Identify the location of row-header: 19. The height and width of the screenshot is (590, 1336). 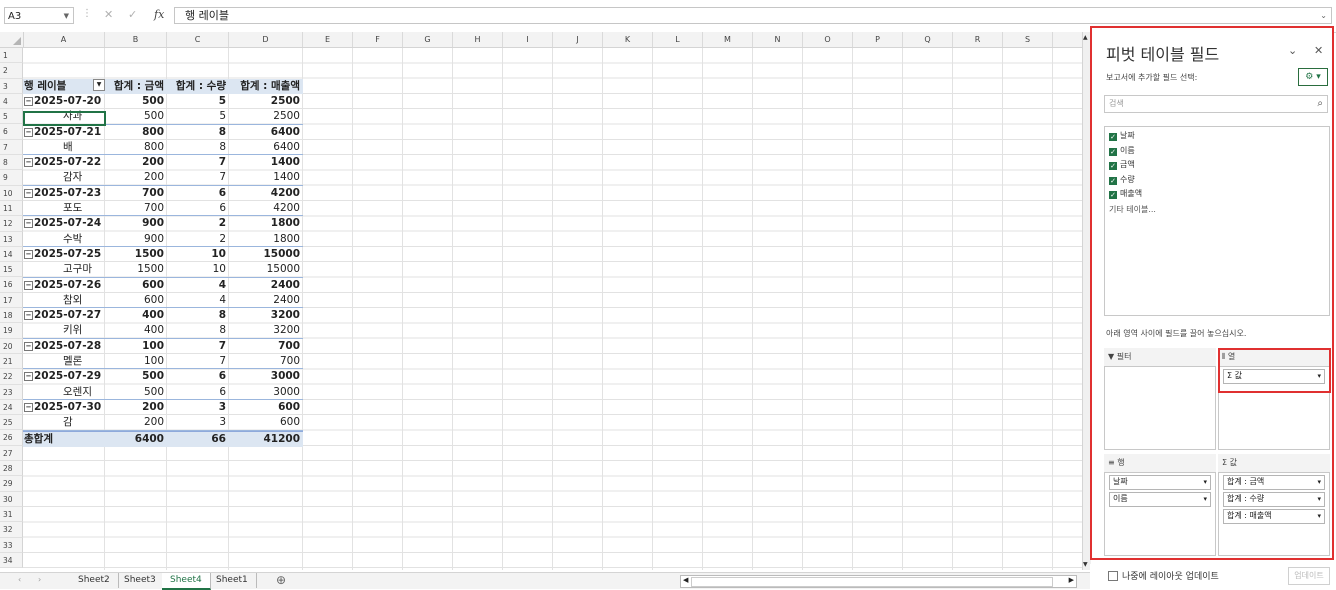
(11, 331).